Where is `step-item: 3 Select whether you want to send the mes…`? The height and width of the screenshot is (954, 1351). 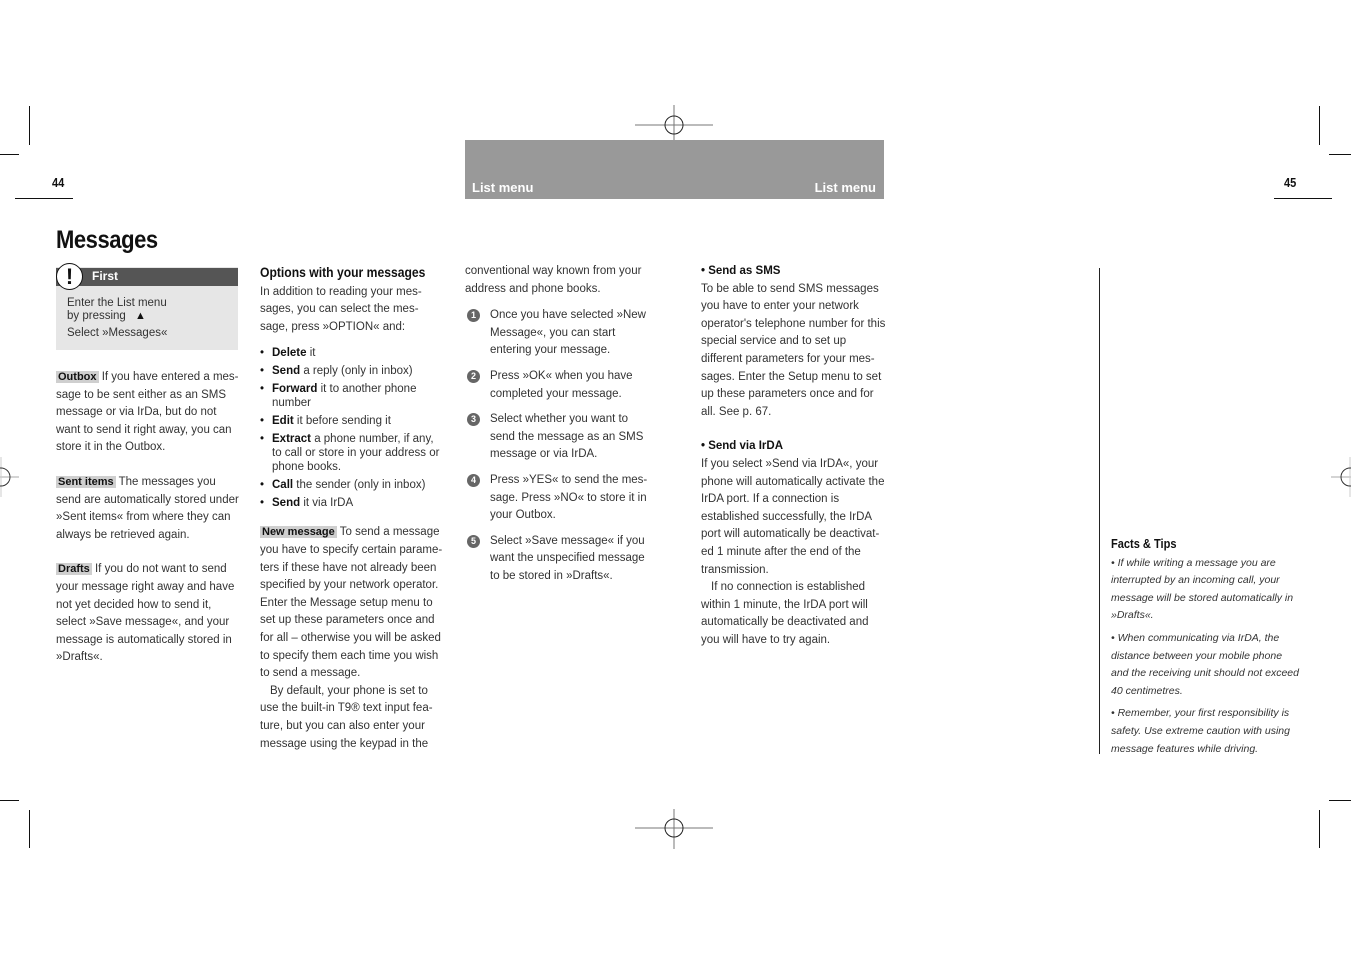 step-item: 3 Select whether you want to send the mes… is located at coordinates (558, 437).